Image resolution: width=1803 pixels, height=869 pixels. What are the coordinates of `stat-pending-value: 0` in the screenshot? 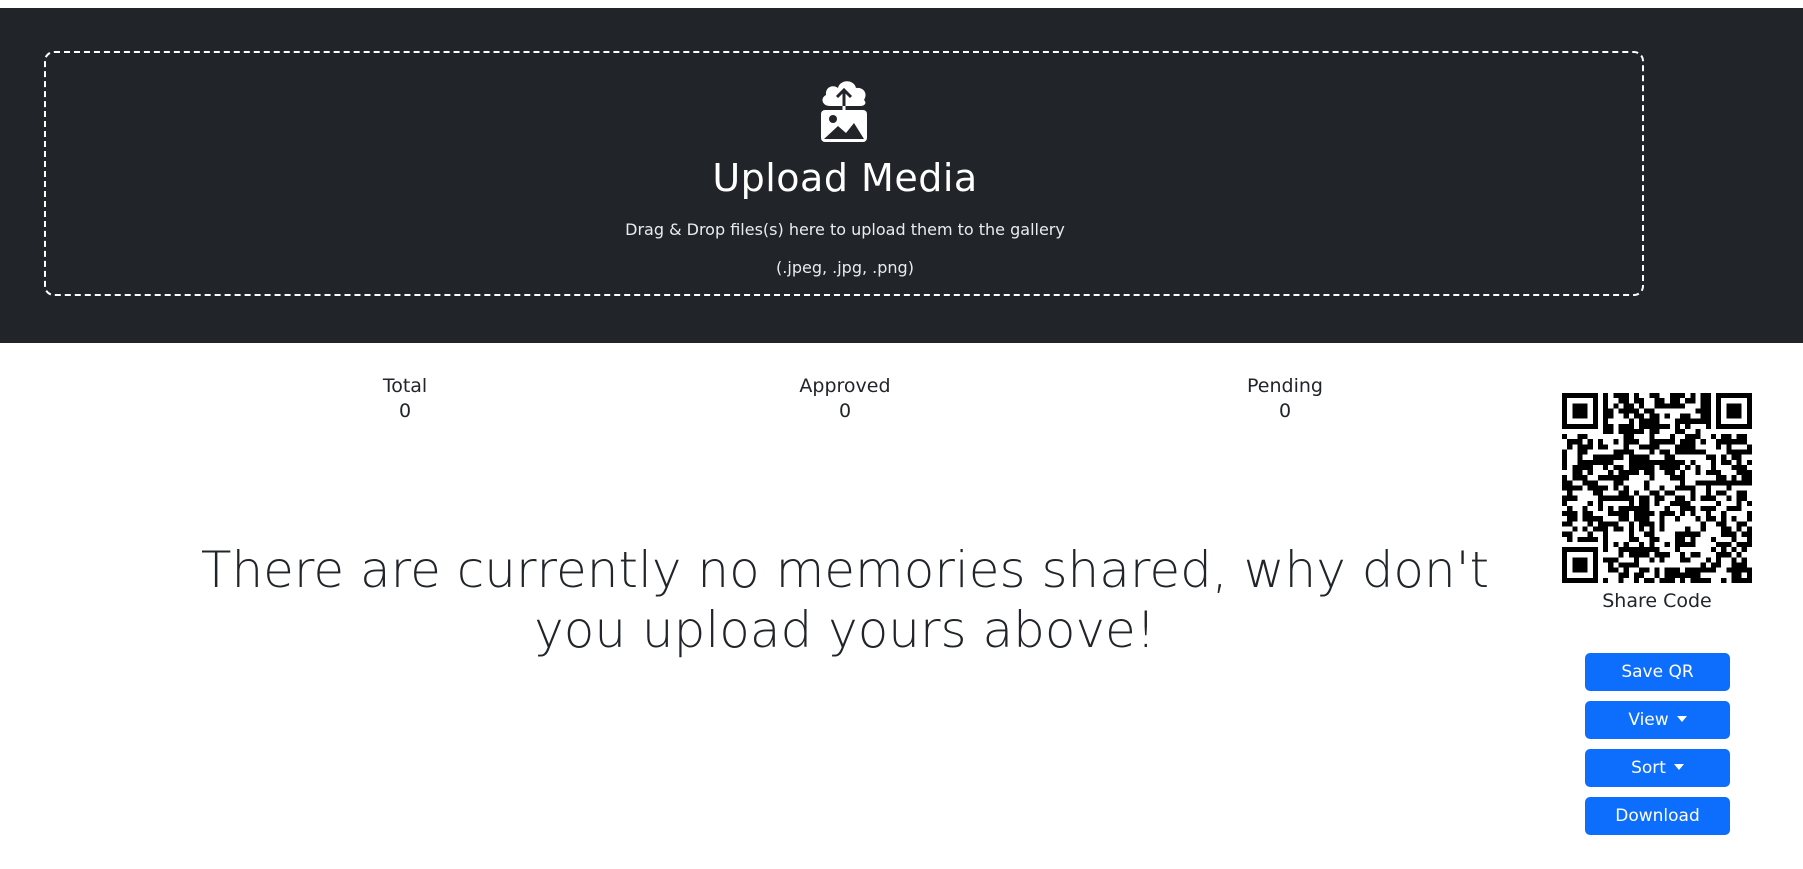 It's located at (1285, 411).